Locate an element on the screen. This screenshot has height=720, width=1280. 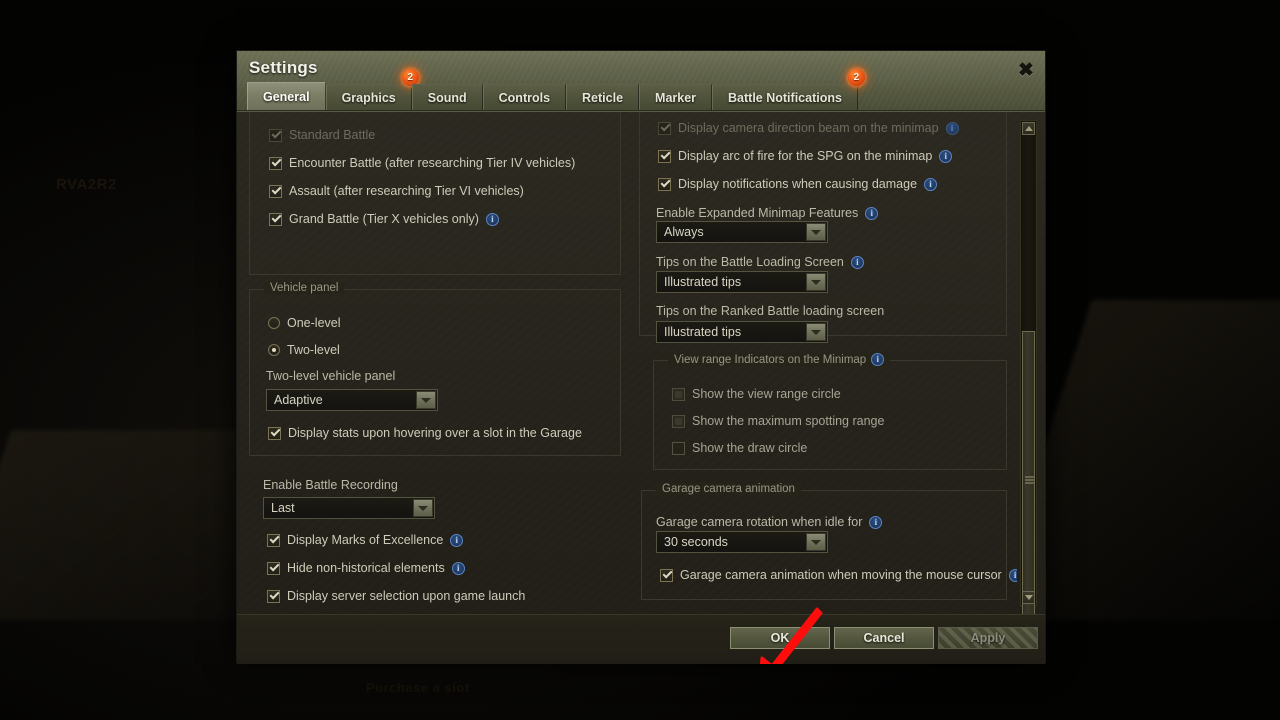
label-two-level-vehicle-panel: Two-level vehicle panel is located at coordinates (331, 376).